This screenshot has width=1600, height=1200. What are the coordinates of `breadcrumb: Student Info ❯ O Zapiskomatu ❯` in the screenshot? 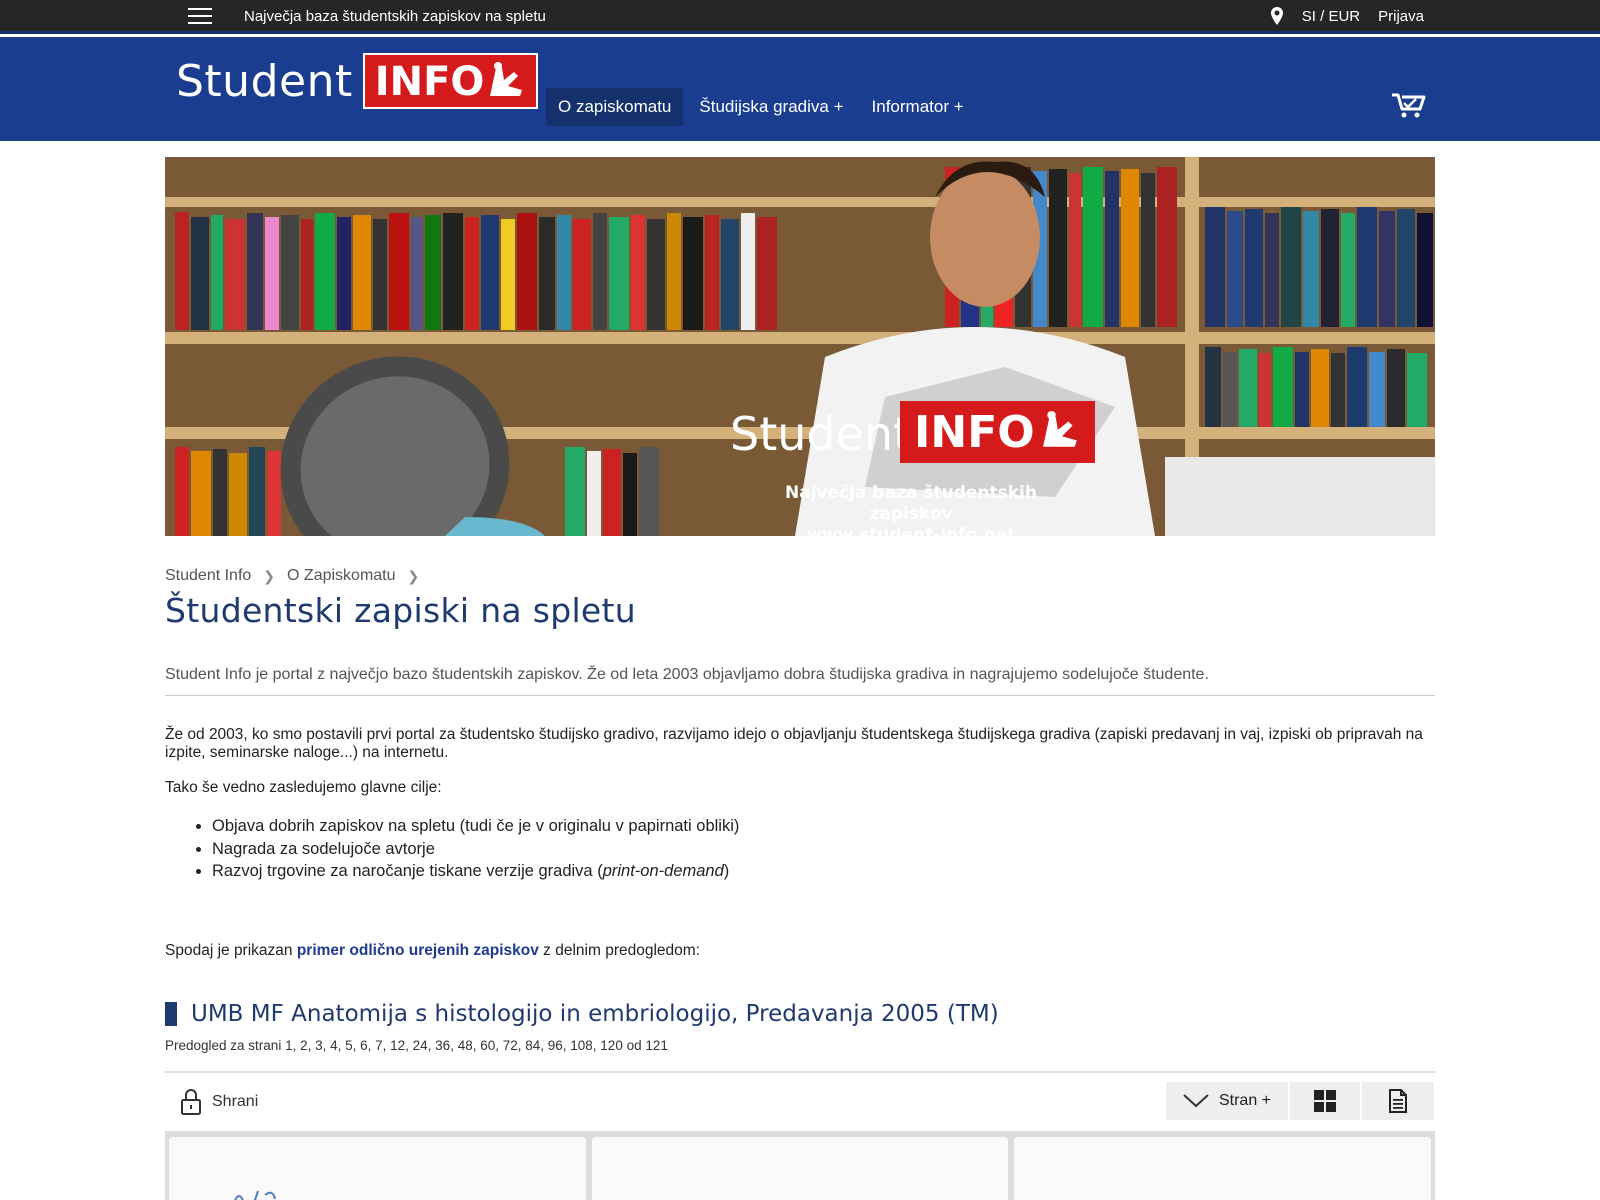 It's located at (294, 576).